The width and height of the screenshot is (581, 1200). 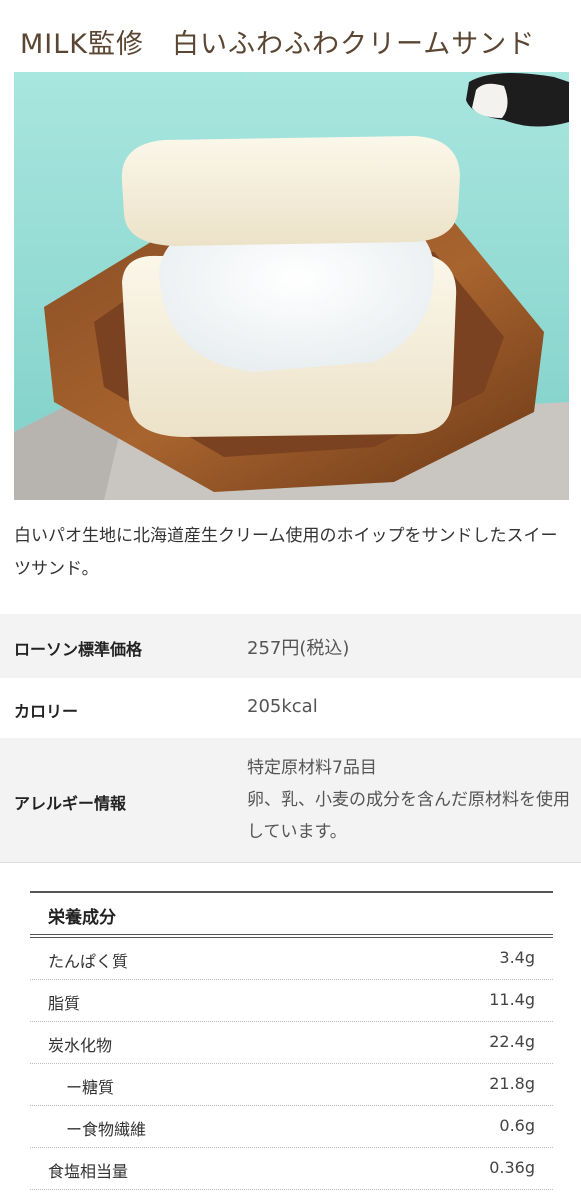 I want to click on nutrition-label: たんぱく質, so click(x=88, y=961).